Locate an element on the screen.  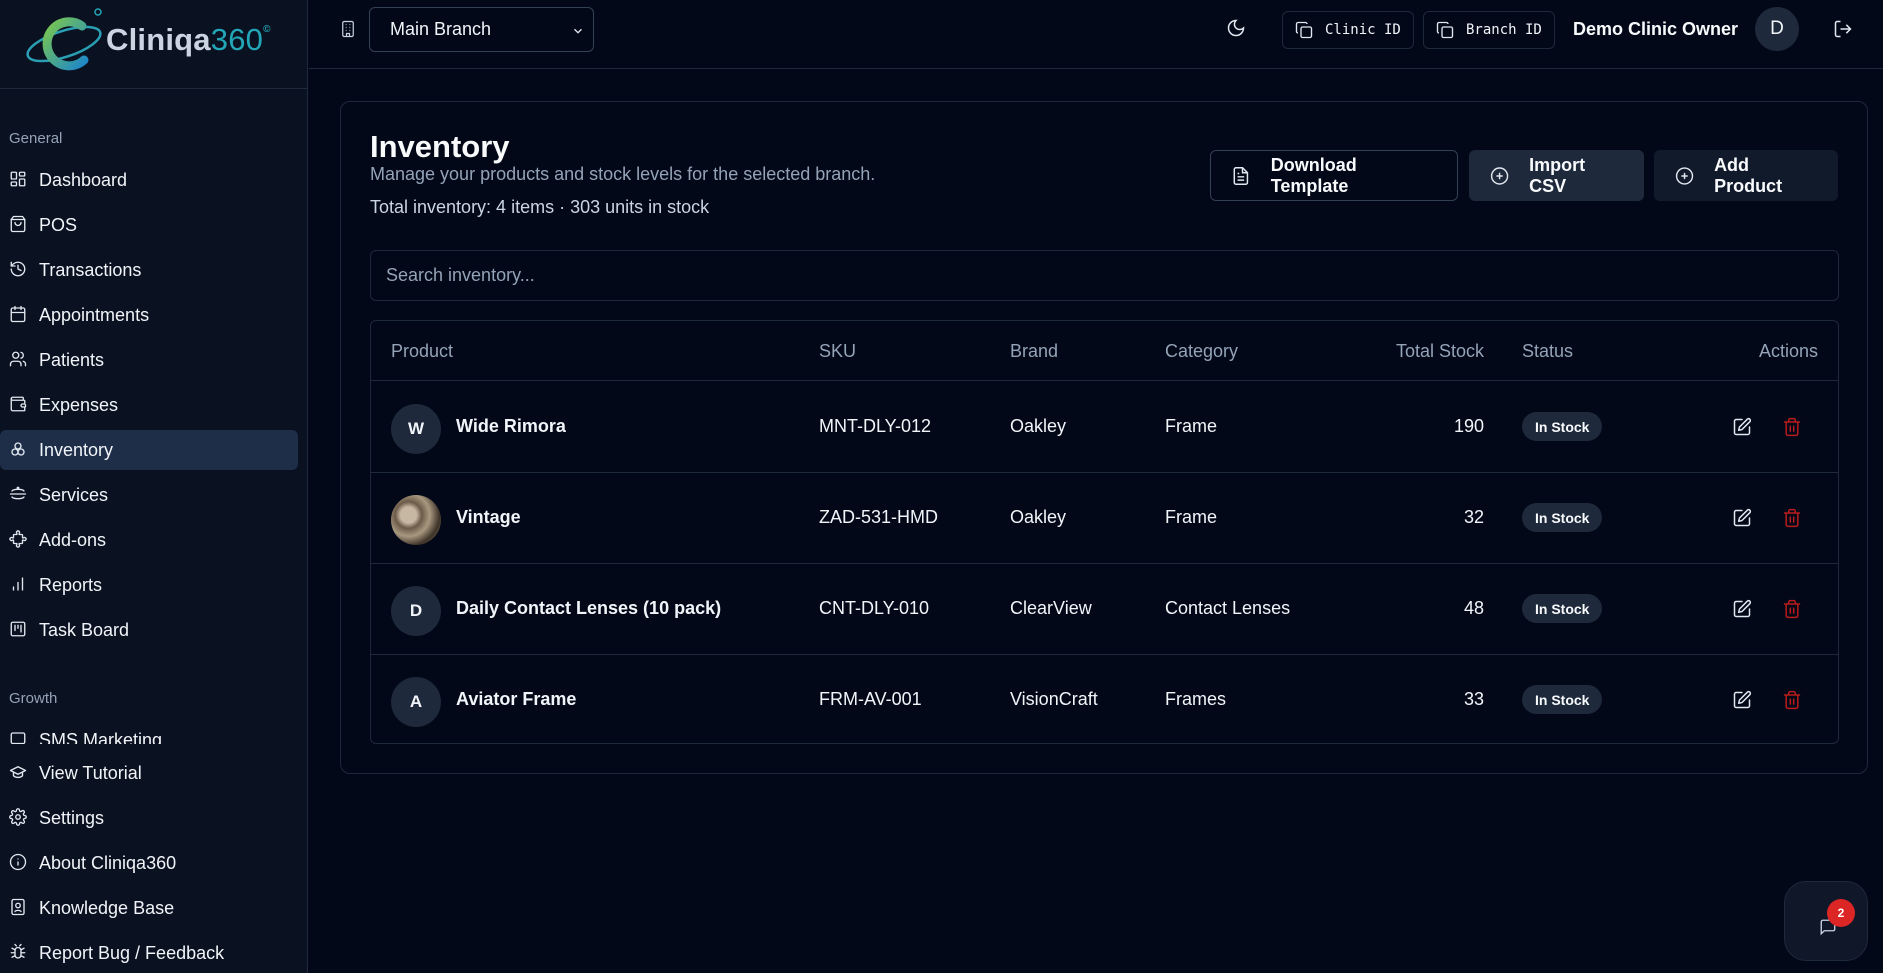
sidebar-item-task-board: Task Board is located at coordinates (149, 630).